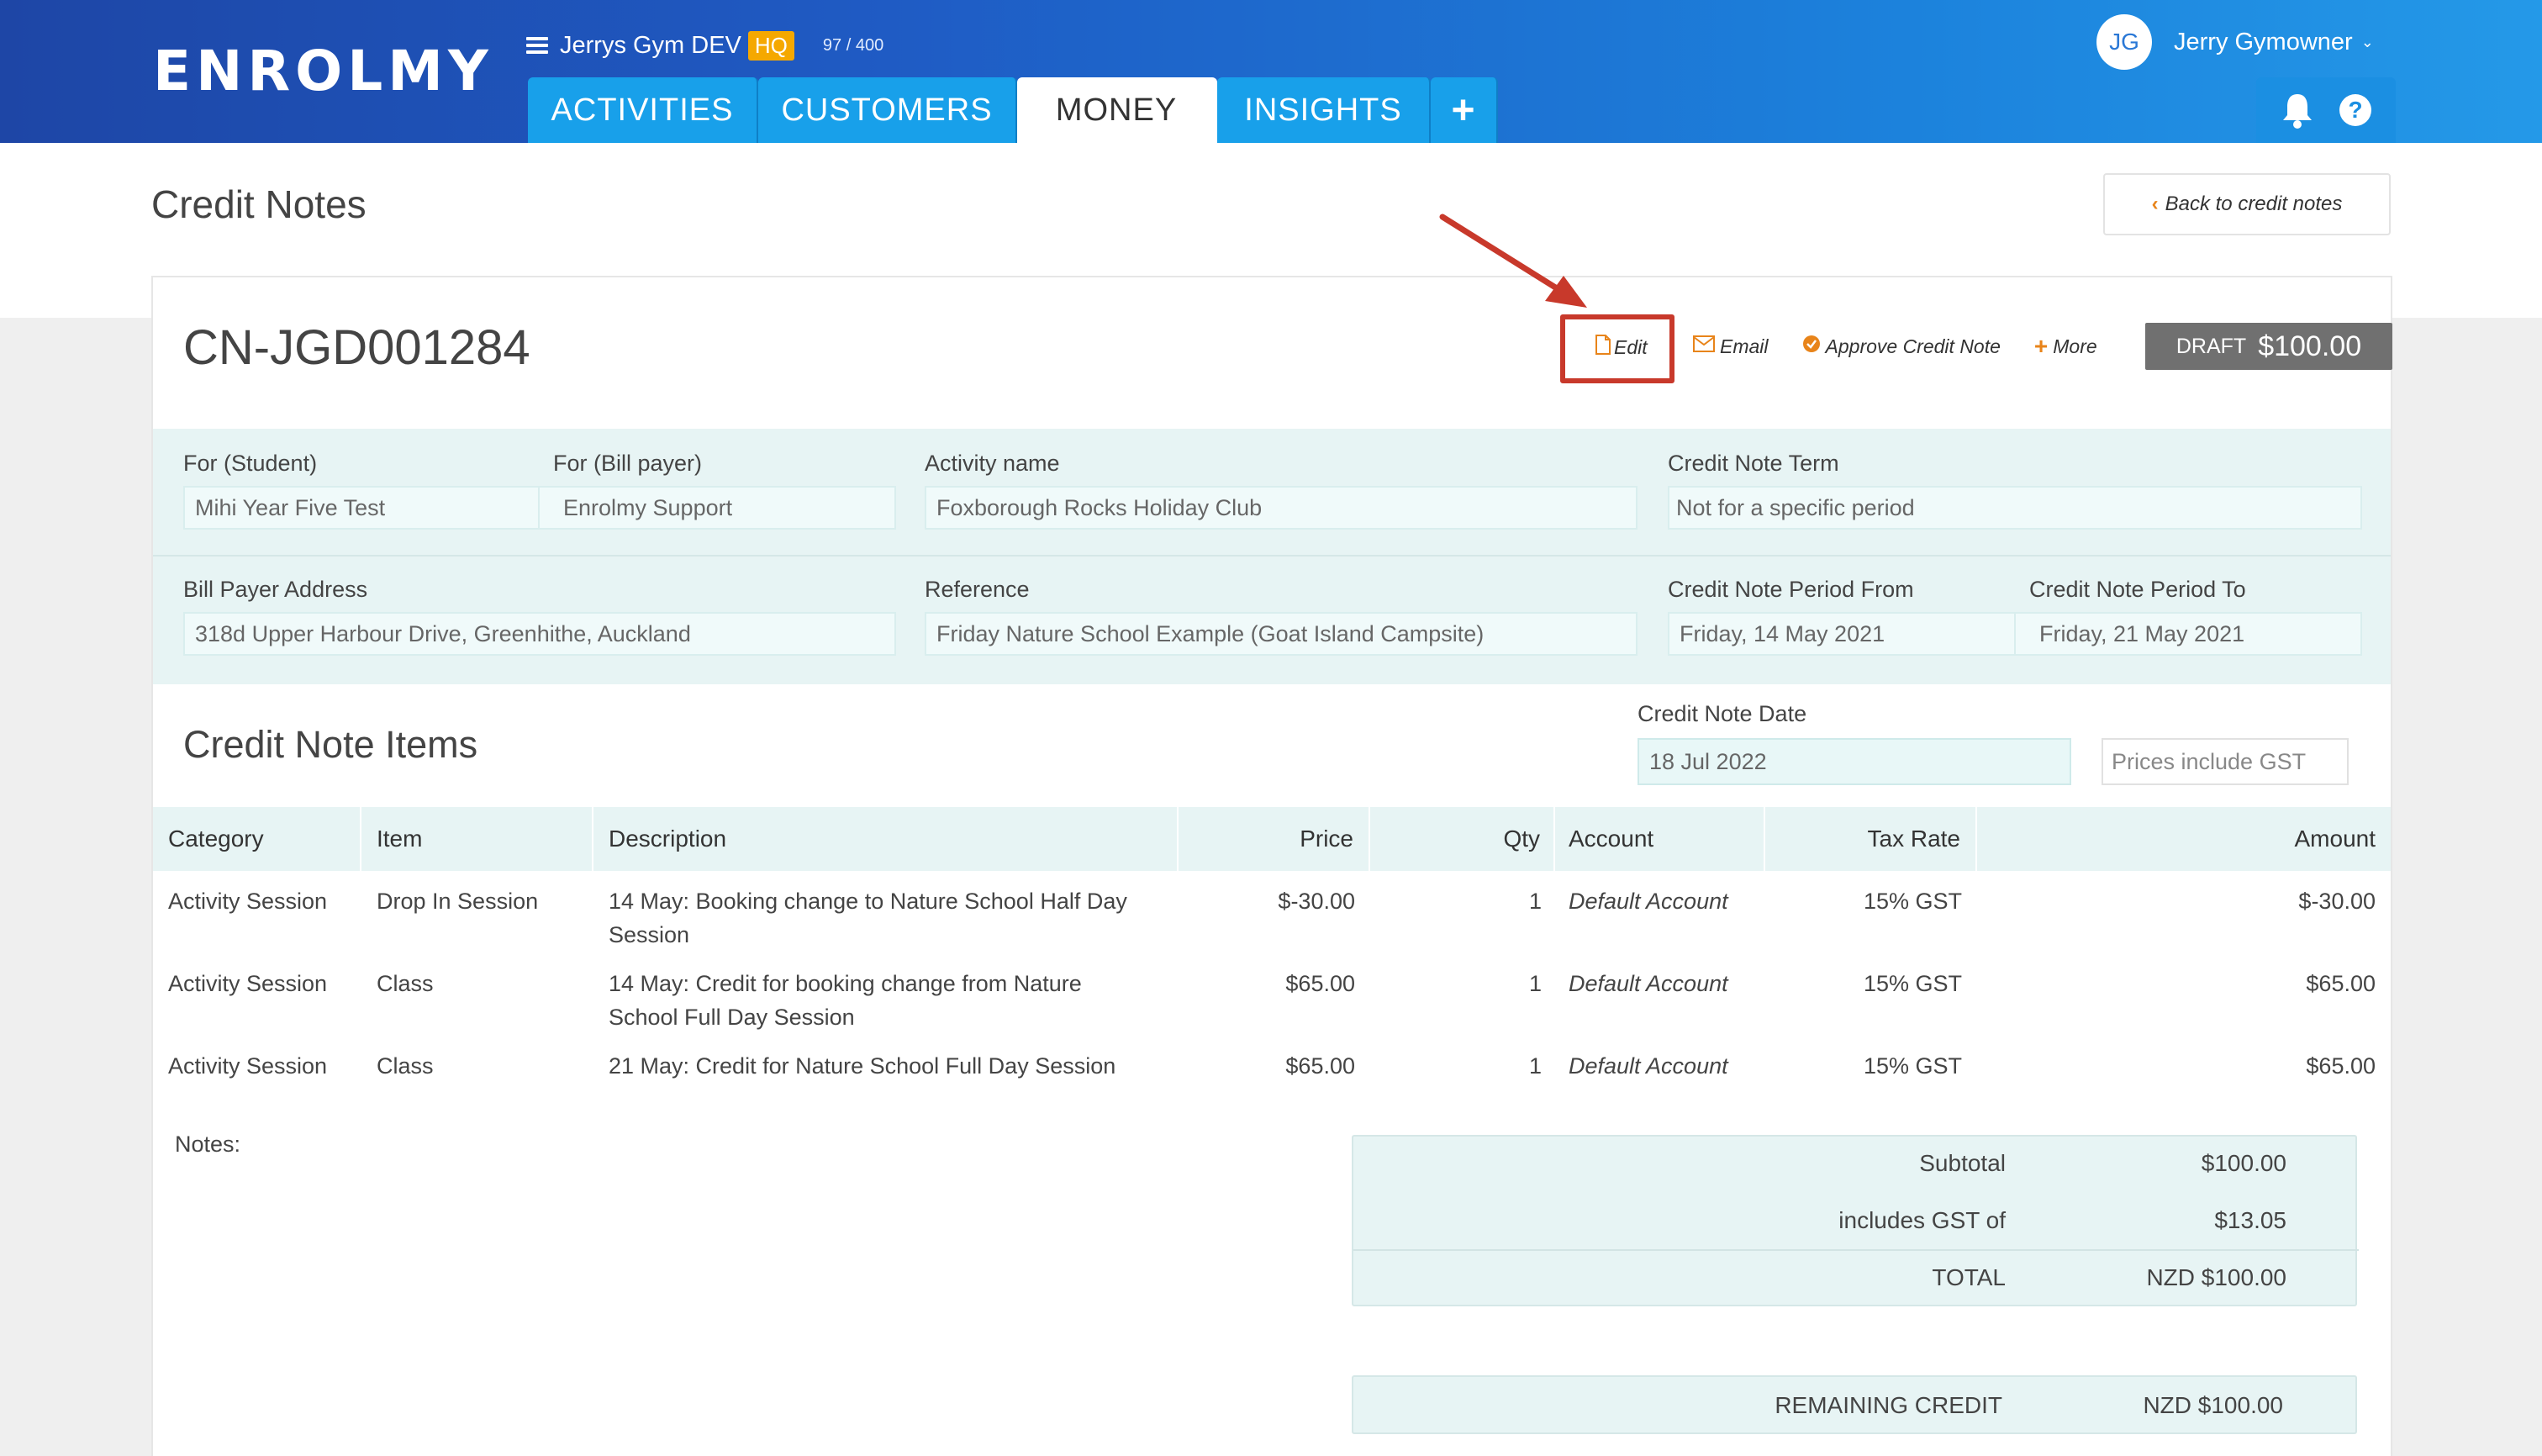 This screenshot has height=1456, width=2542. What do you see at coordinates (1922, 1220) in the screenshot?
I see `gst-label: includes GST of` at bounding box center [1922, 1220].